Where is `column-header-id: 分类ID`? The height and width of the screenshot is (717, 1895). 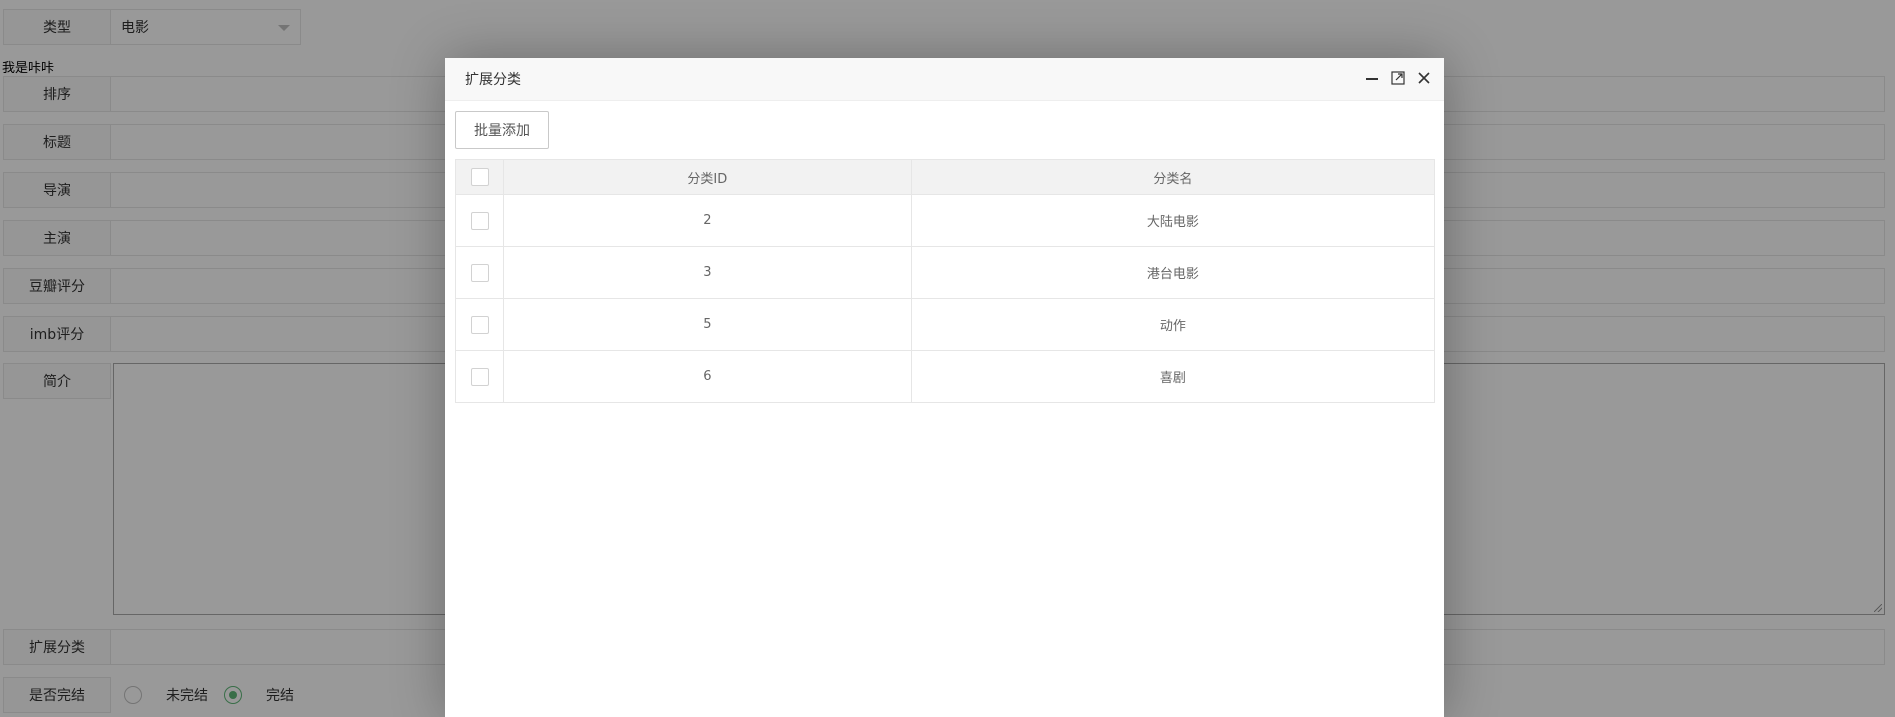
column-header-id: 分类ID is located at coordinates (707, 177).